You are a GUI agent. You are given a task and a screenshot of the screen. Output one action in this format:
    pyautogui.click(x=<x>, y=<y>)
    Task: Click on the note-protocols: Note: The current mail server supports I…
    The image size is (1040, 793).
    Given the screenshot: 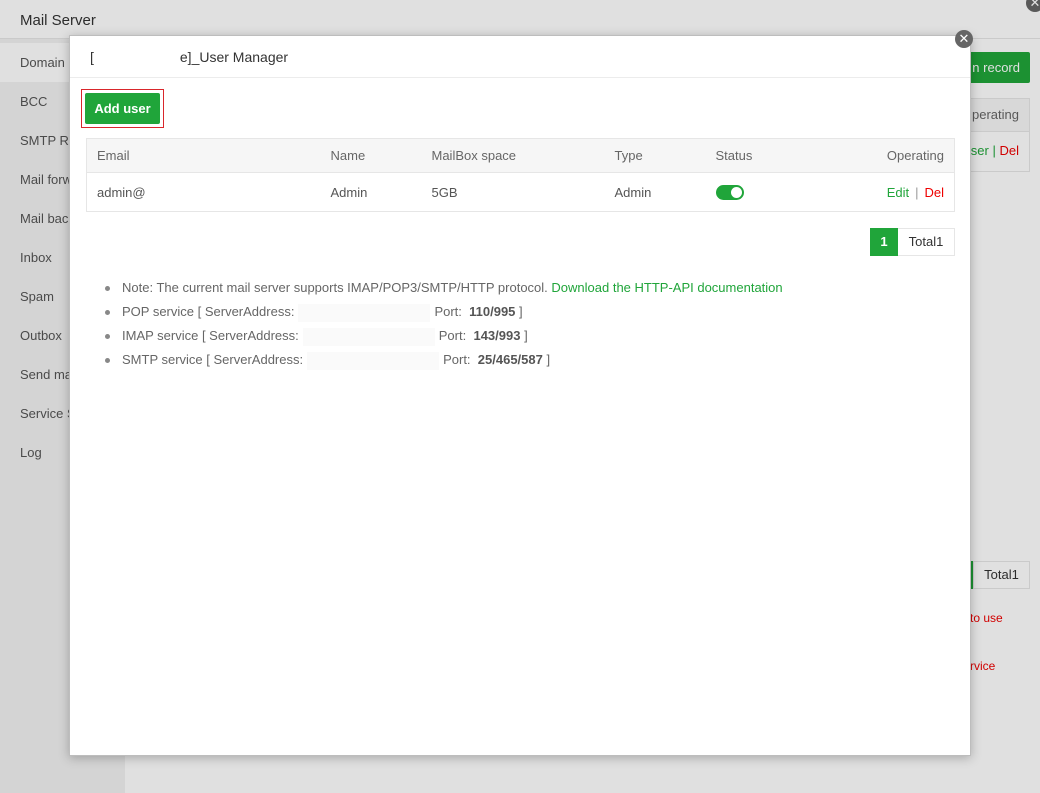 What is the action you would take?
    pyautogui.click(x=443, y=288)
    